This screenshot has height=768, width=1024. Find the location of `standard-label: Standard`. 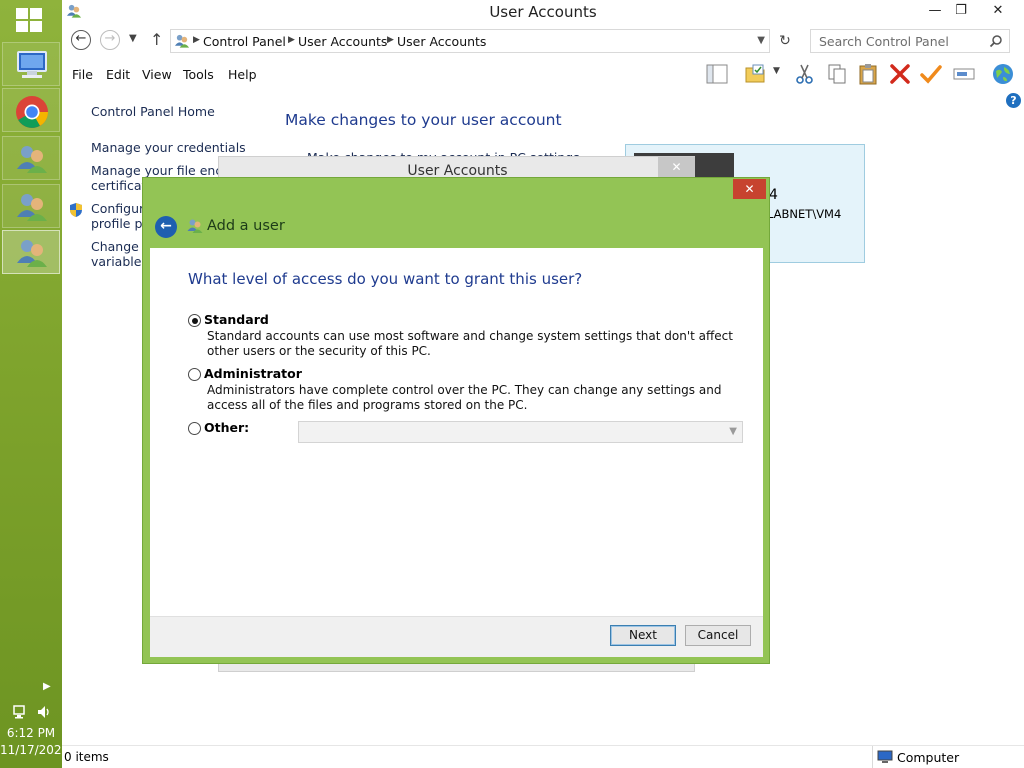

standard-label: Standard is located at coordinates (236, 319).